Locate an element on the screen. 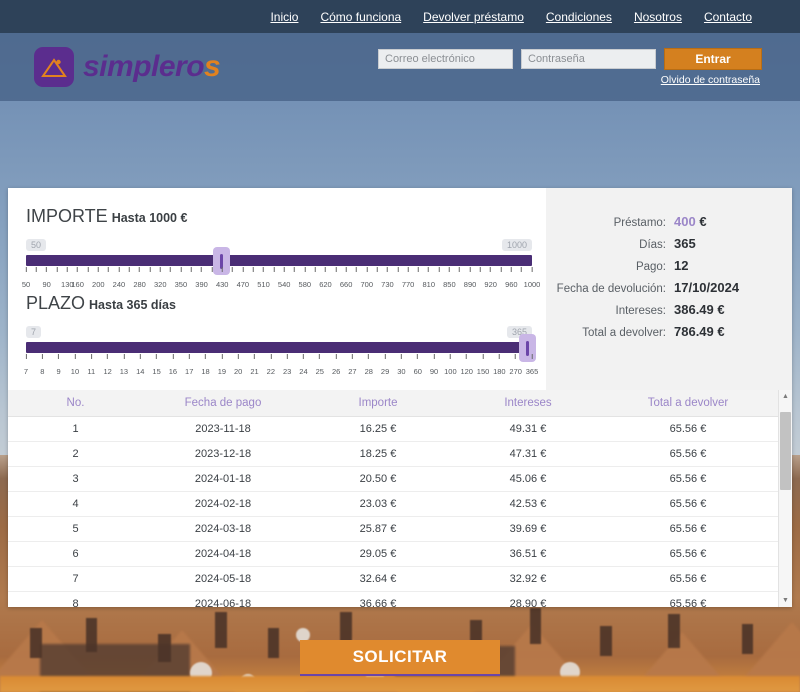  cell-date: 2024-02-18 is located at coordinates (223, 504).